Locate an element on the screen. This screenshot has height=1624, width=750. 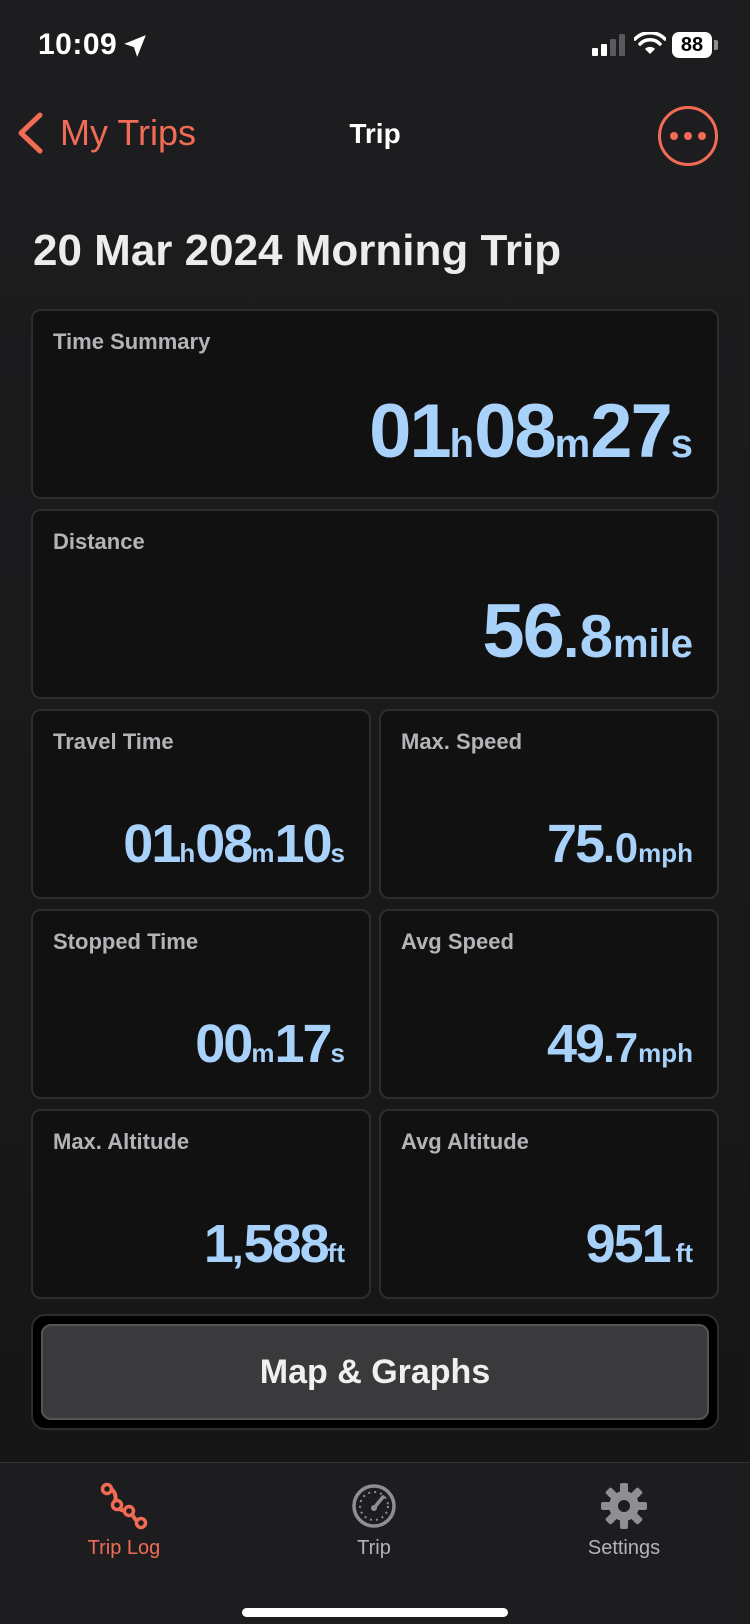
card-label: Distance is located at coordinates (99, 541).